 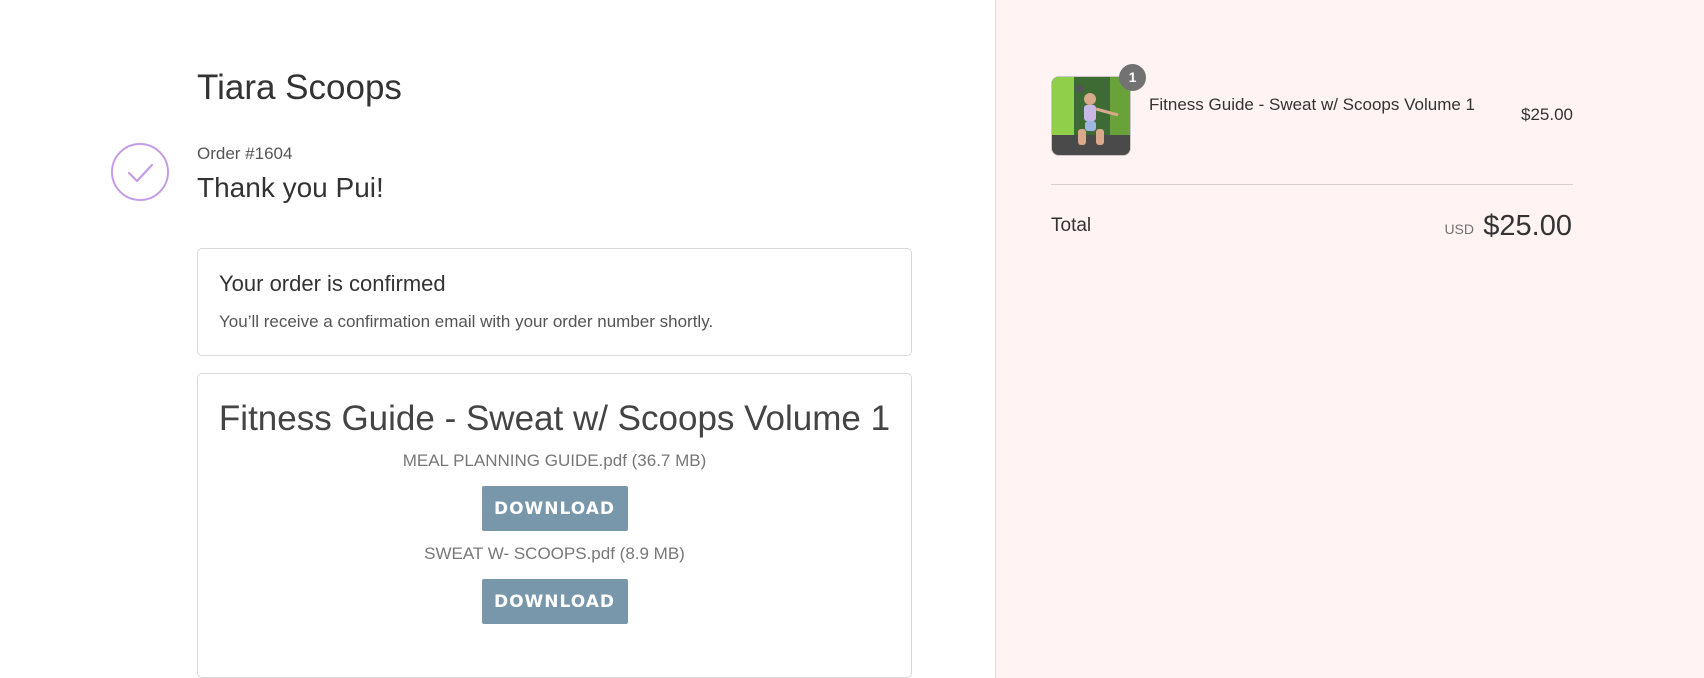 I want to click on order-number: Order #1604, so click(x=245, y=153).